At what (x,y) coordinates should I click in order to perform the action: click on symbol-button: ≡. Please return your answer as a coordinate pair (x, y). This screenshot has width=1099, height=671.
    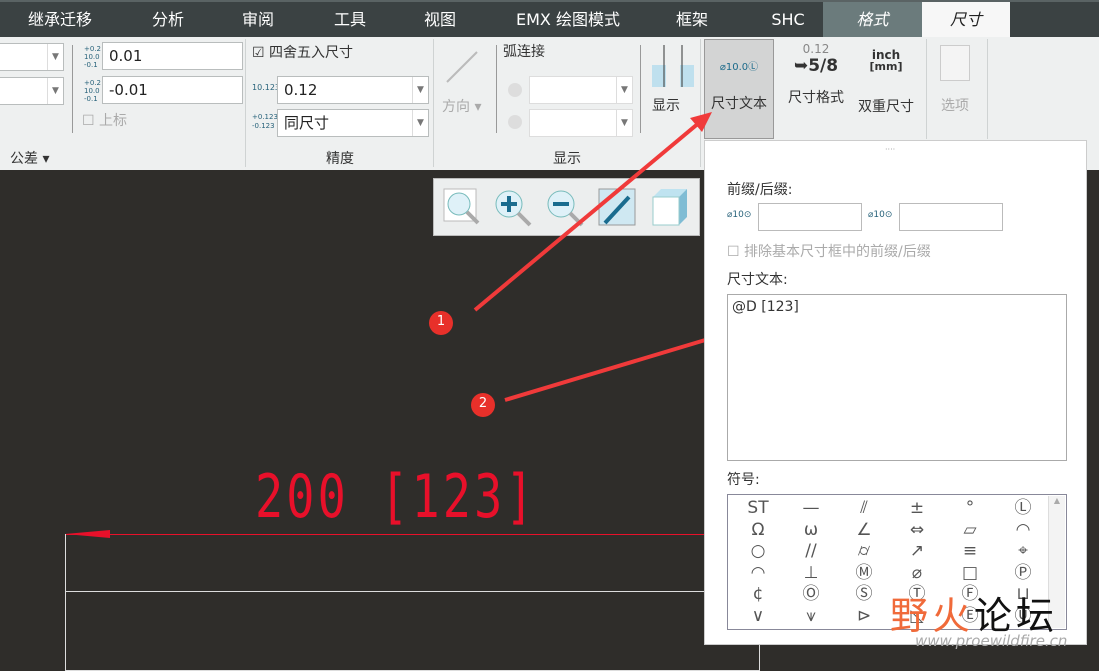
    Looking at the image, I should click on (970, 551).